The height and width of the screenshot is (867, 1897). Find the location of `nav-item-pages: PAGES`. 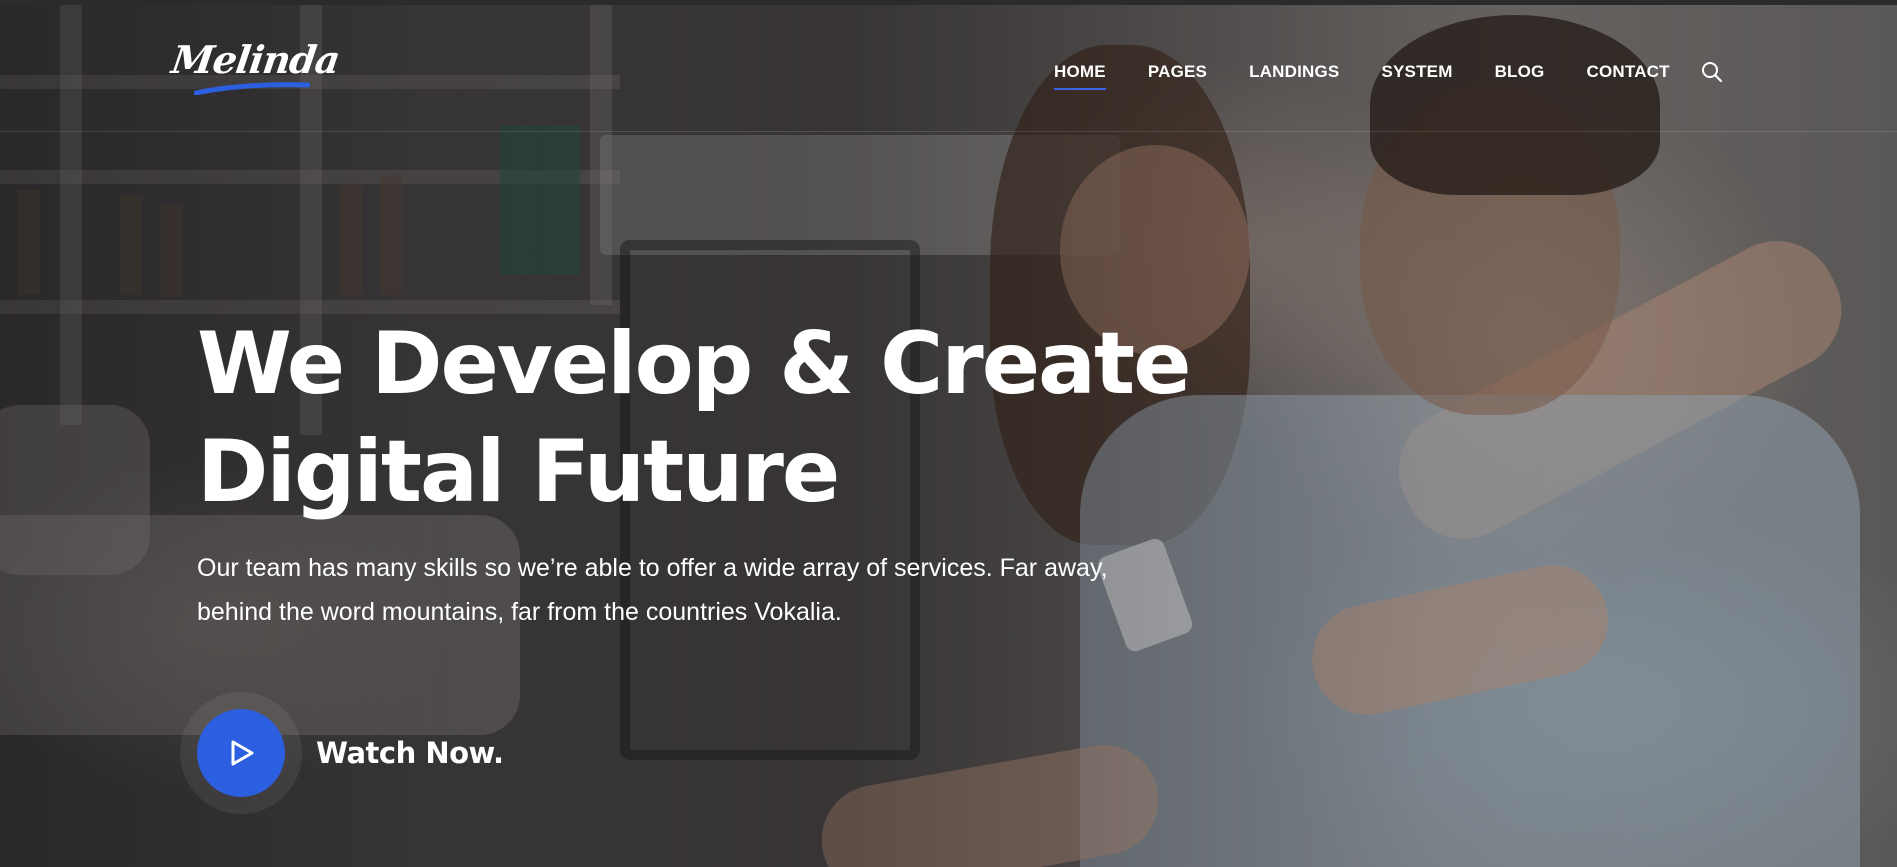

nav-item-pages: PAGES is located at coordinates (1177, 72).